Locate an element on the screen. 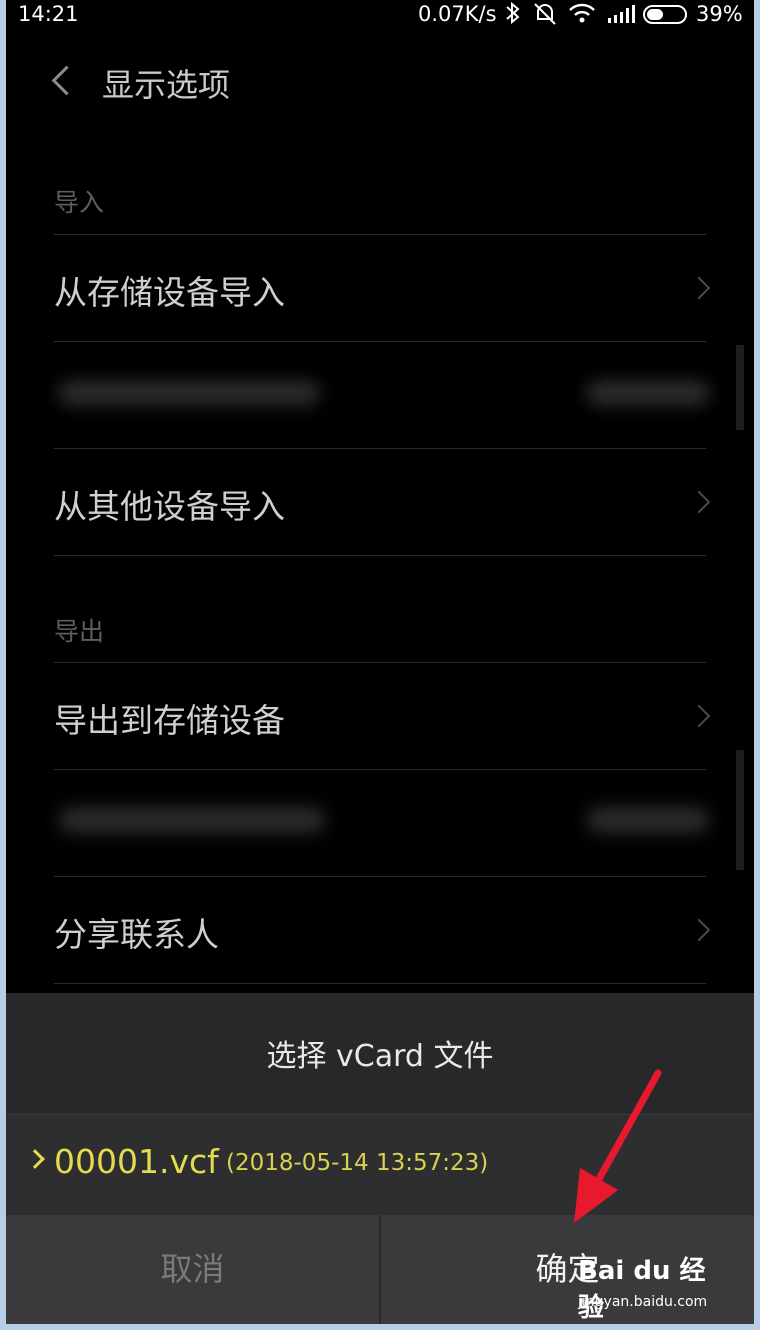 The height and width of the screenshot is (1330, 760). list-item-label: 从其他设备导入 is located at coordinates (169, 506).